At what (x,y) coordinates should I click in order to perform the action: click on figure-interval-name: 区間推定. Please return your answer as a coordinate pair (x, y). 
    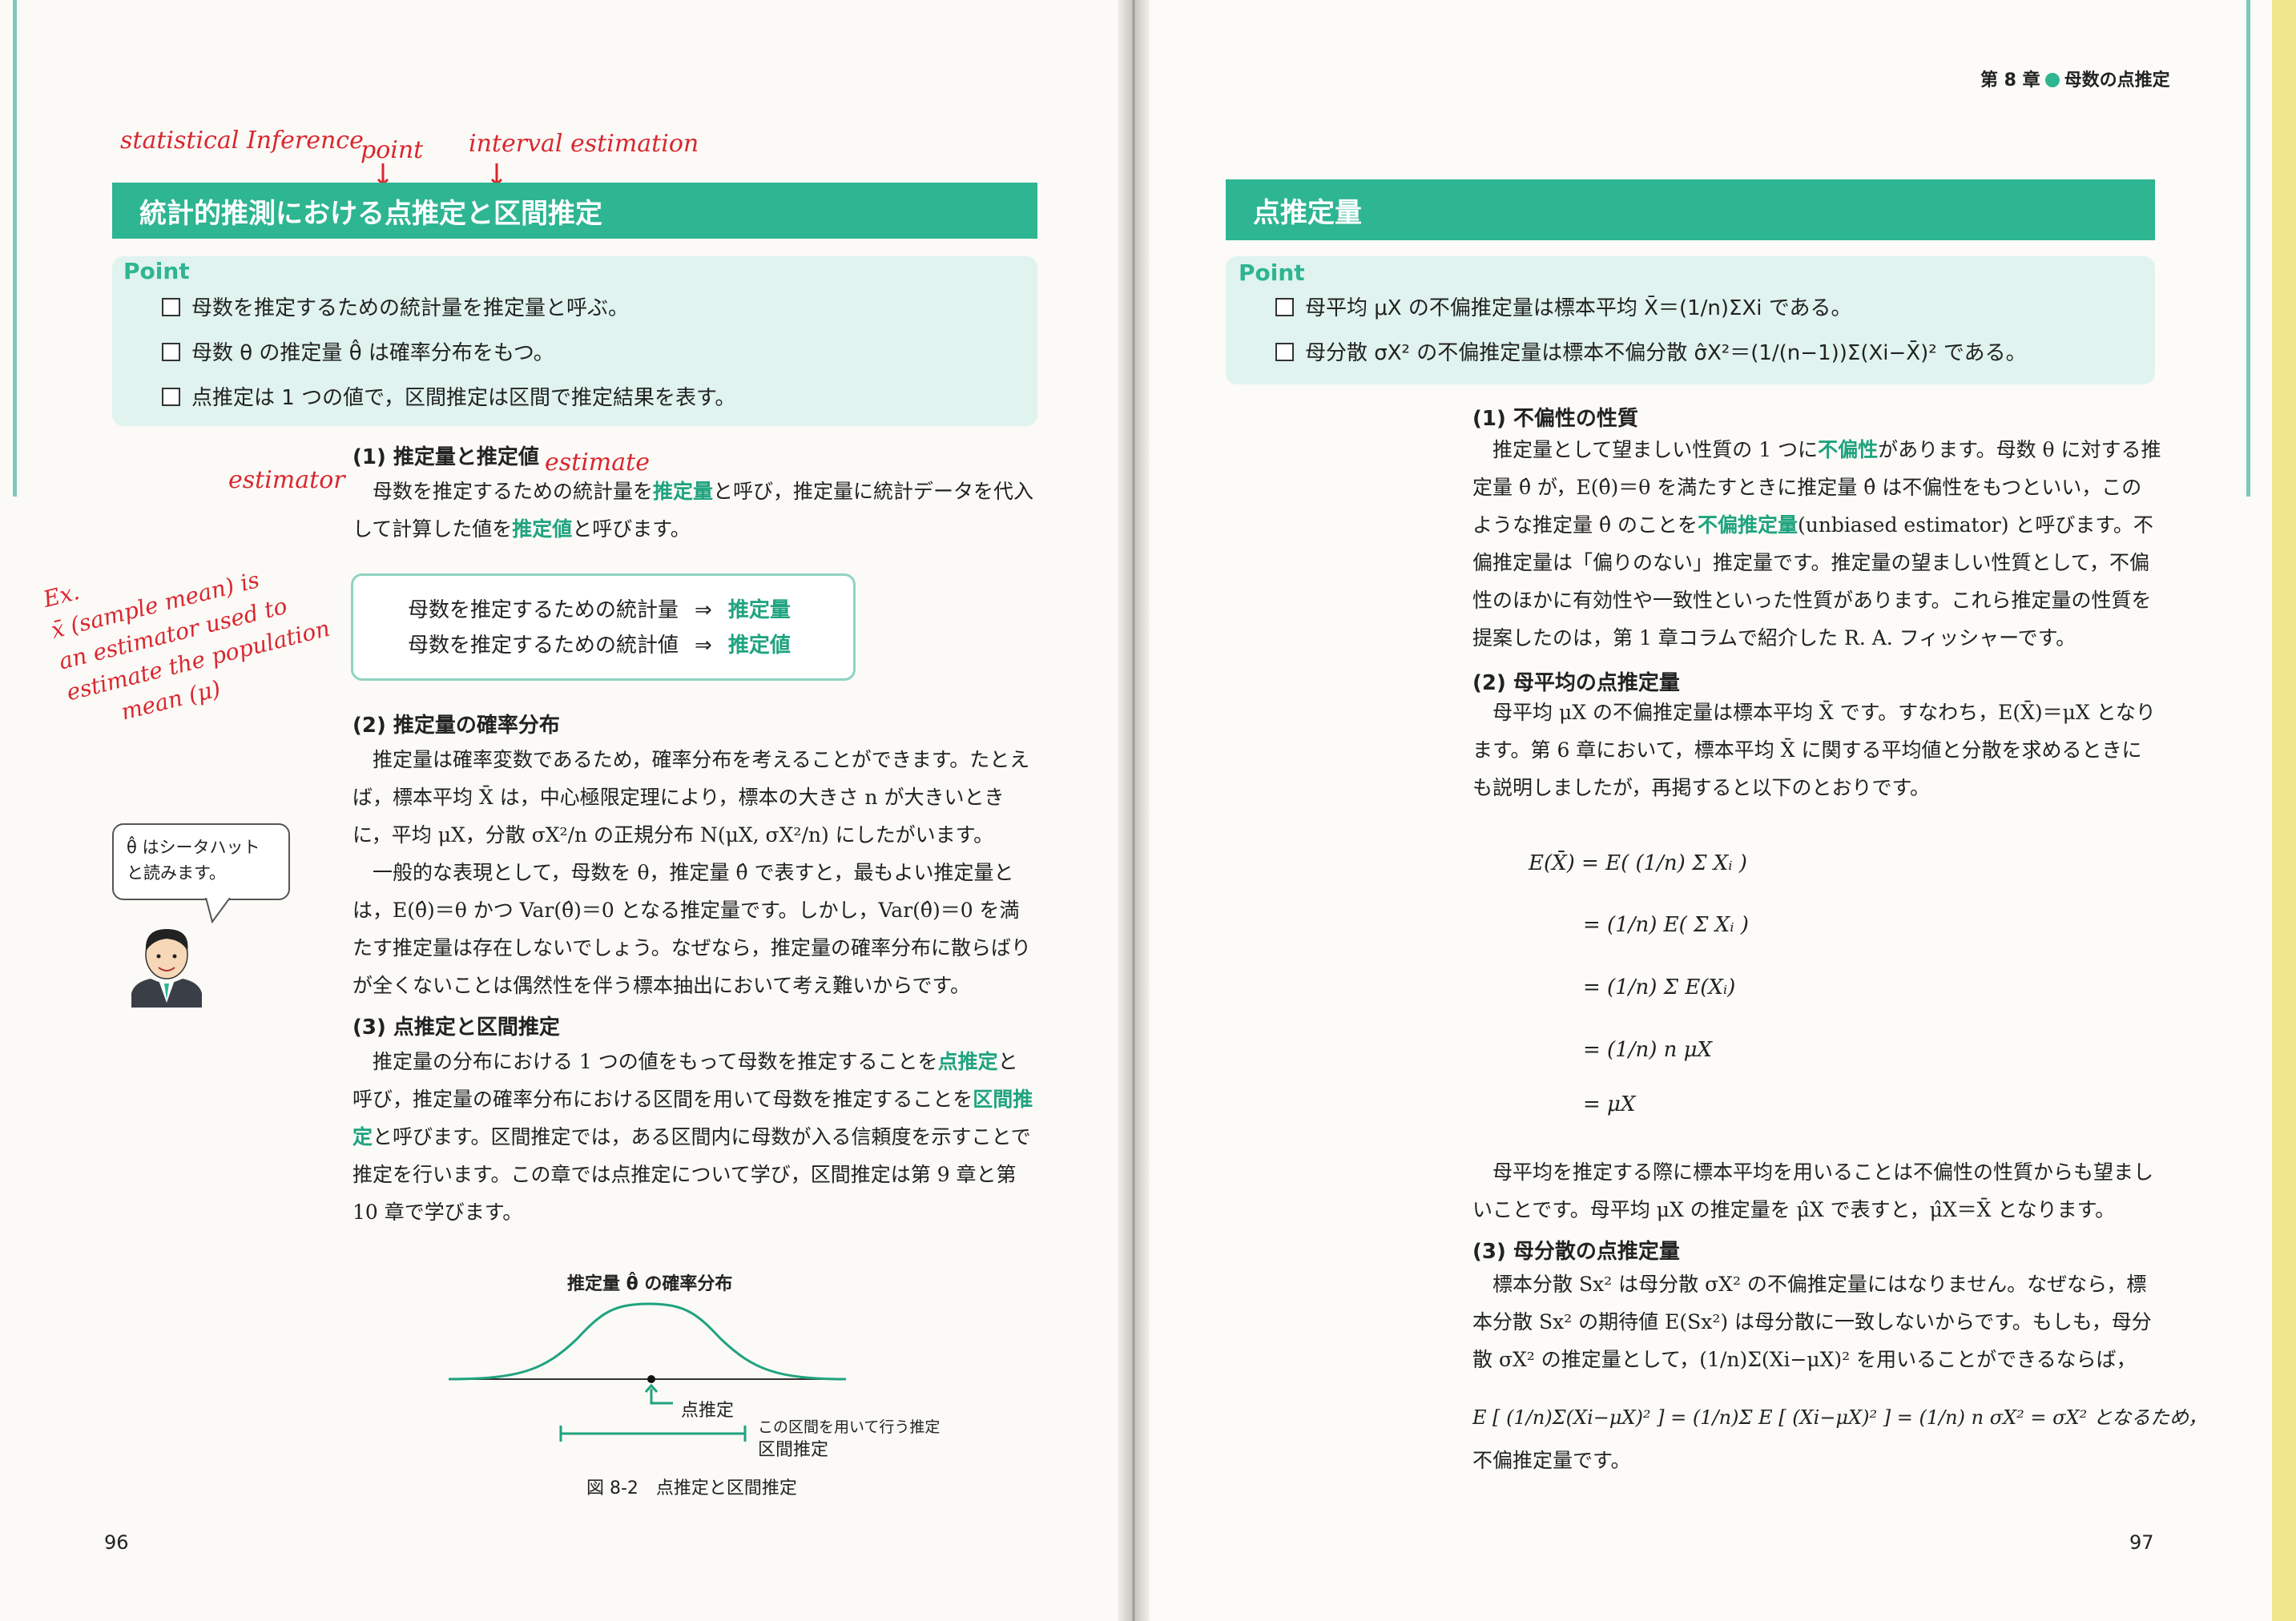
    Looking at the image, I should click on (793, 1450).